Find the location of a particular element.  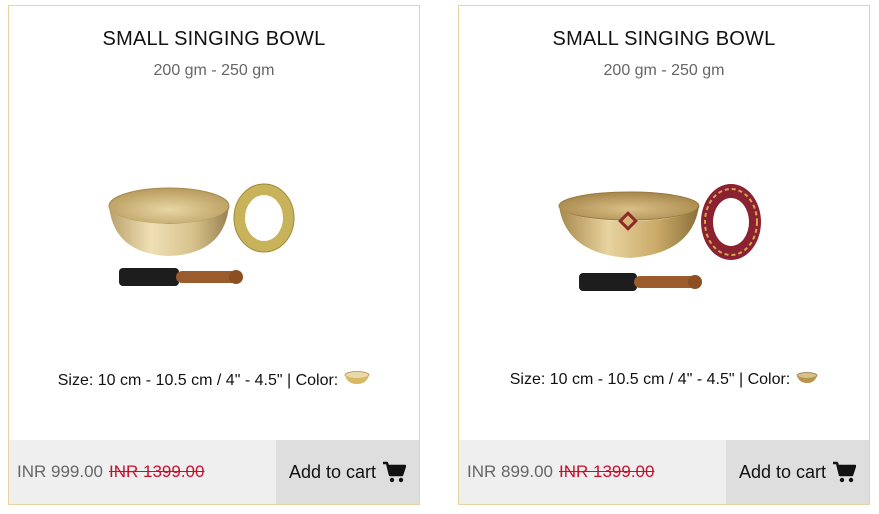

product-footer: INR 999.00 INR 1399.00 Add to cart is located at coordinates (214, 472).